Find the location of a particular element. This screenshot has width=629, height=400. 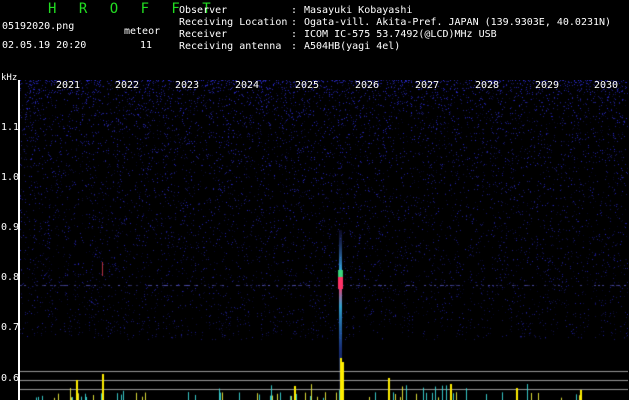

y-axis-unit: kHz is located at coordinates (9, 78).